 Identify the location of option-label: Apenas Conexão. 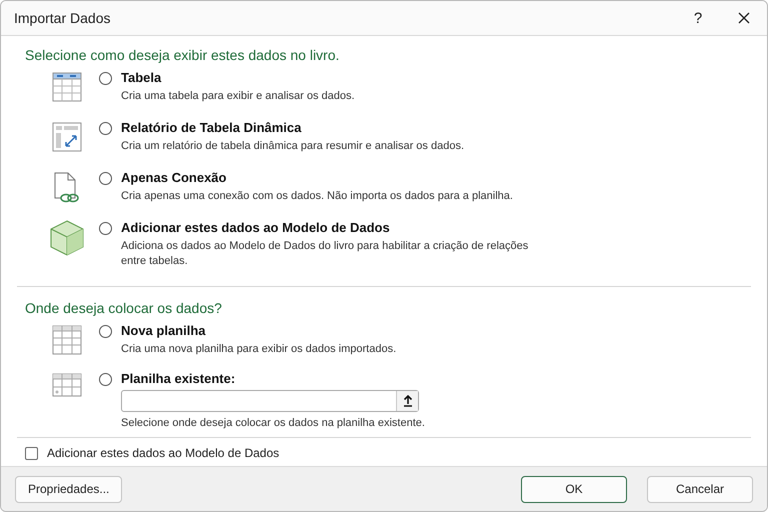
(174, 177).